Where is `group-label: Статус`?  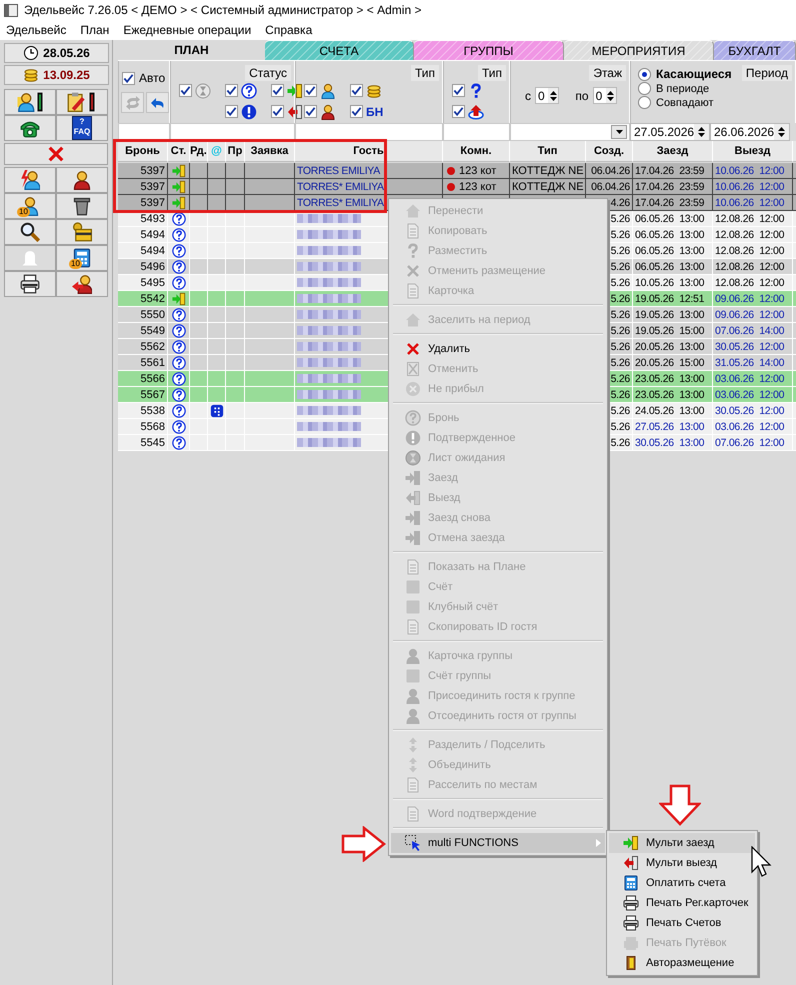
group-label: Статус is located at coordinates (268, 73).